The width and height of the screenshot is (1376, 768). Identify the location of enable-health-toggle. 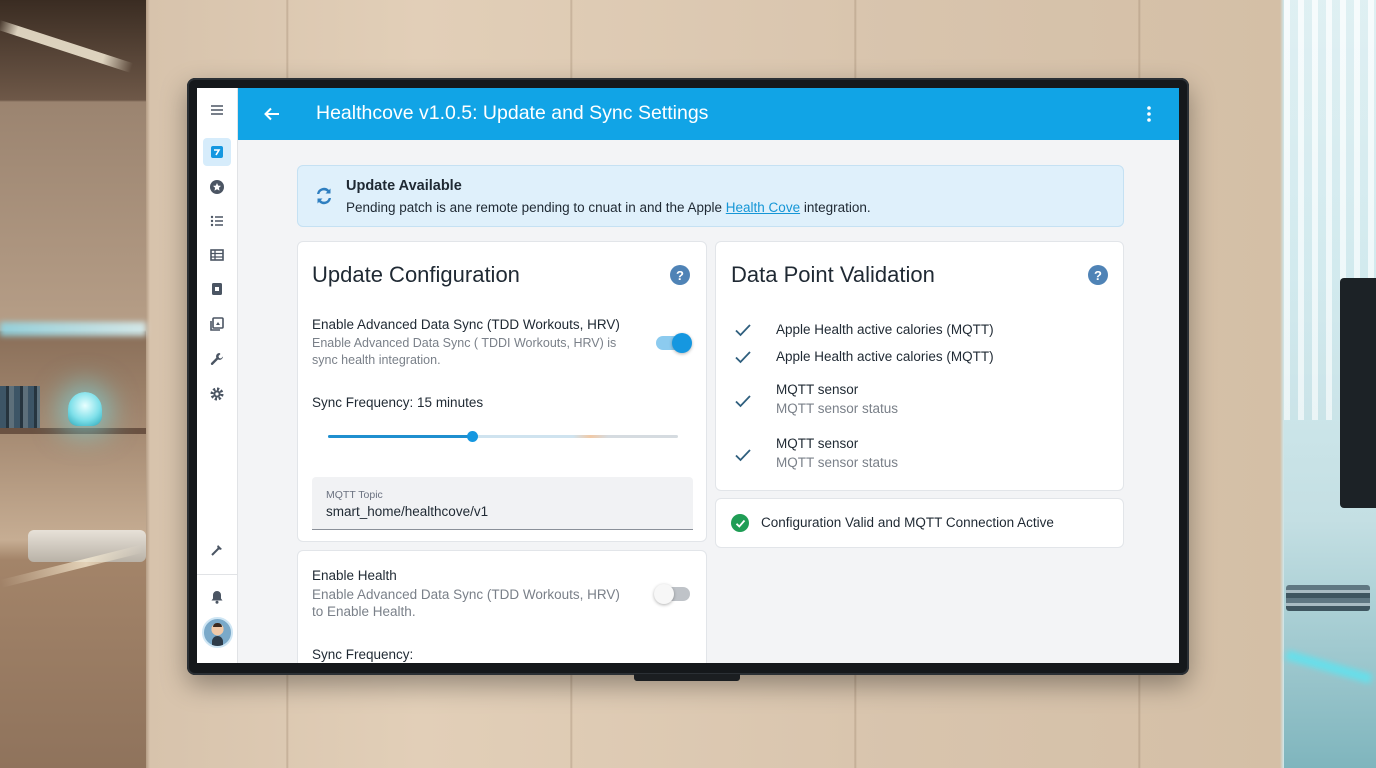
(672, 594).